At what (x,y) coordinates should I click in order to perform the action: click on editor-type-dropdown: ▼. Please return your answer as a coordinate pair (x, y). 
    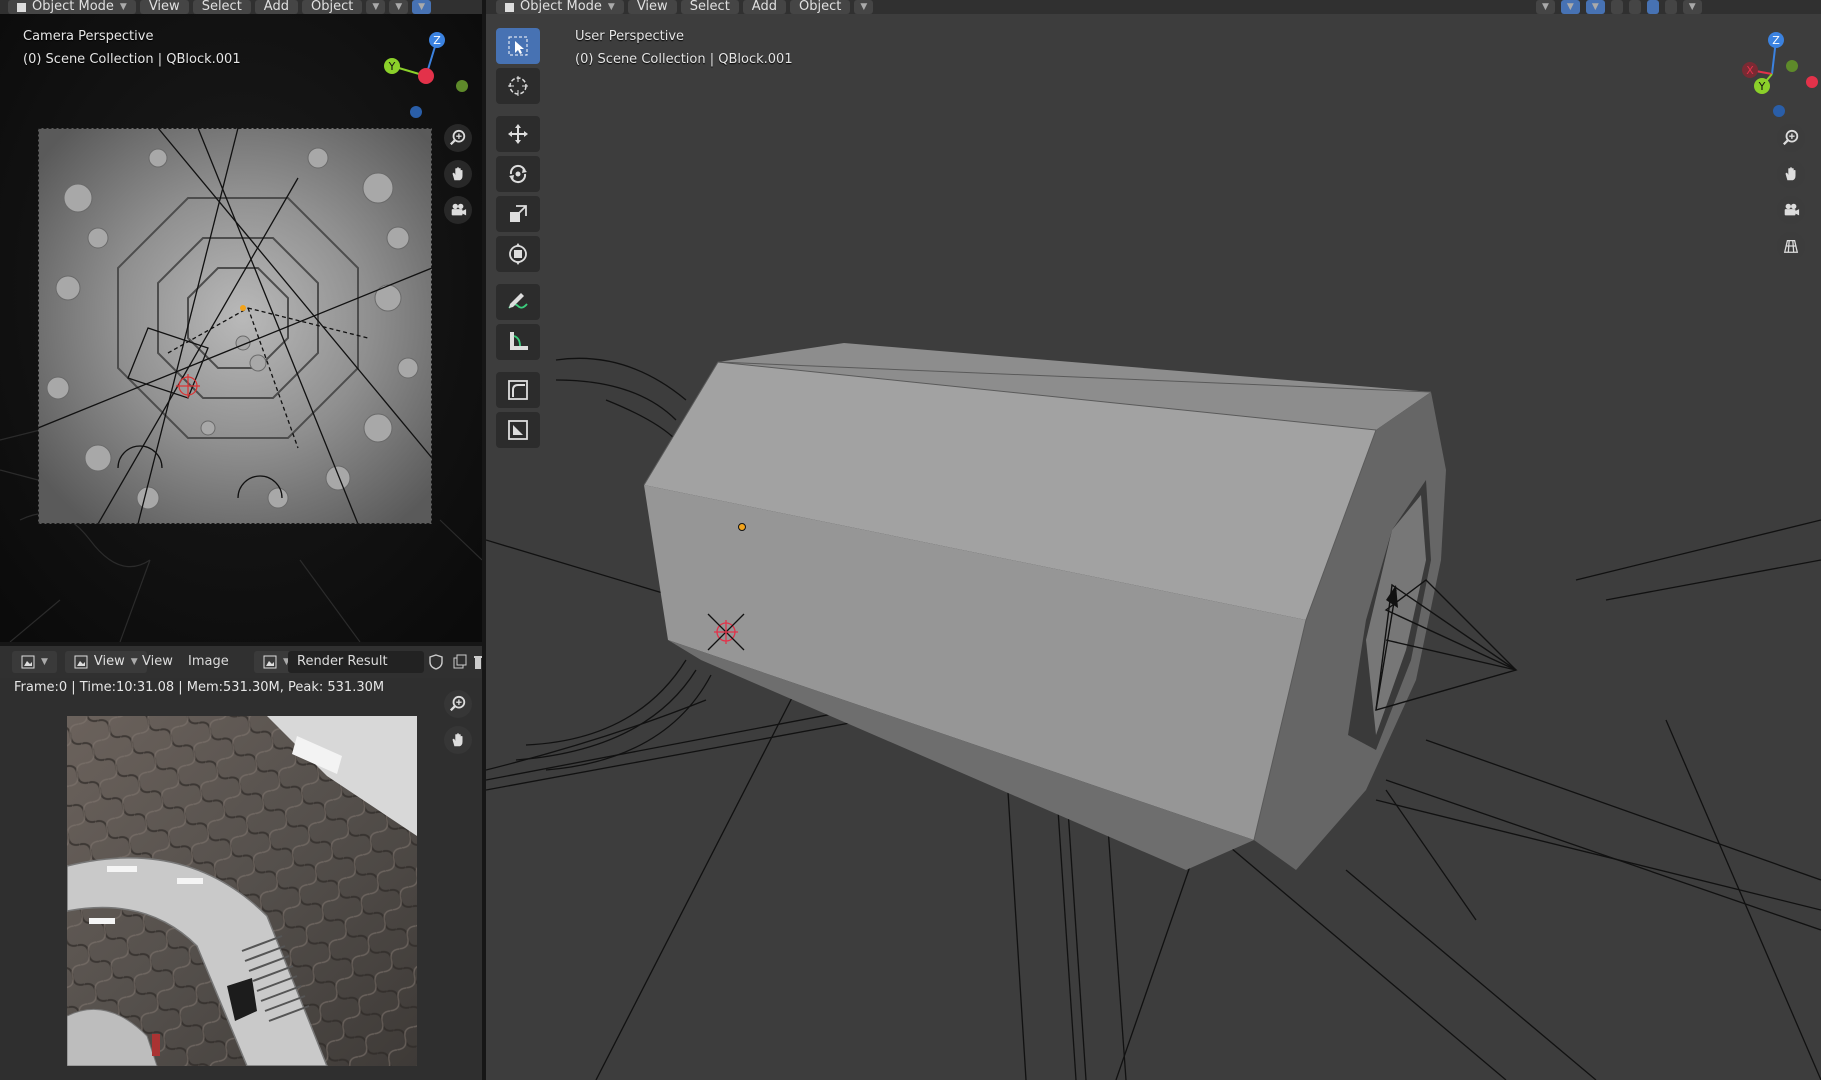
    Looking at the image, I should click on (34, 662).